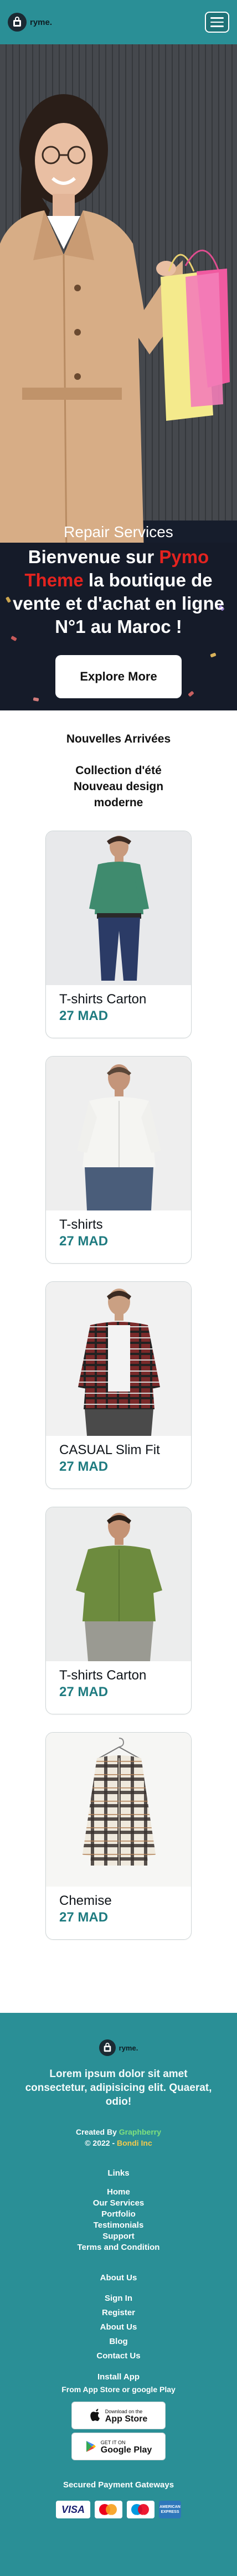  Describe the element at coordinates (118, 2377) in the screenshot. I see `install-app-heading: Install App` at that location.